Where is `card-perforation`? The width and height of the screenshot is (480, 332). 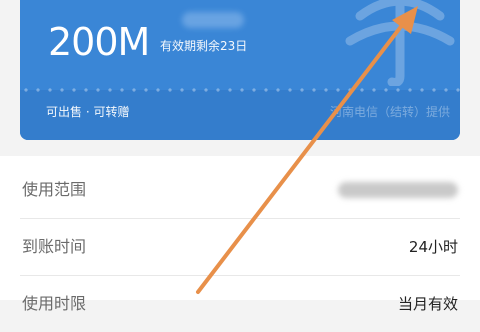 card-perforation is located at coordinates (240, 90).